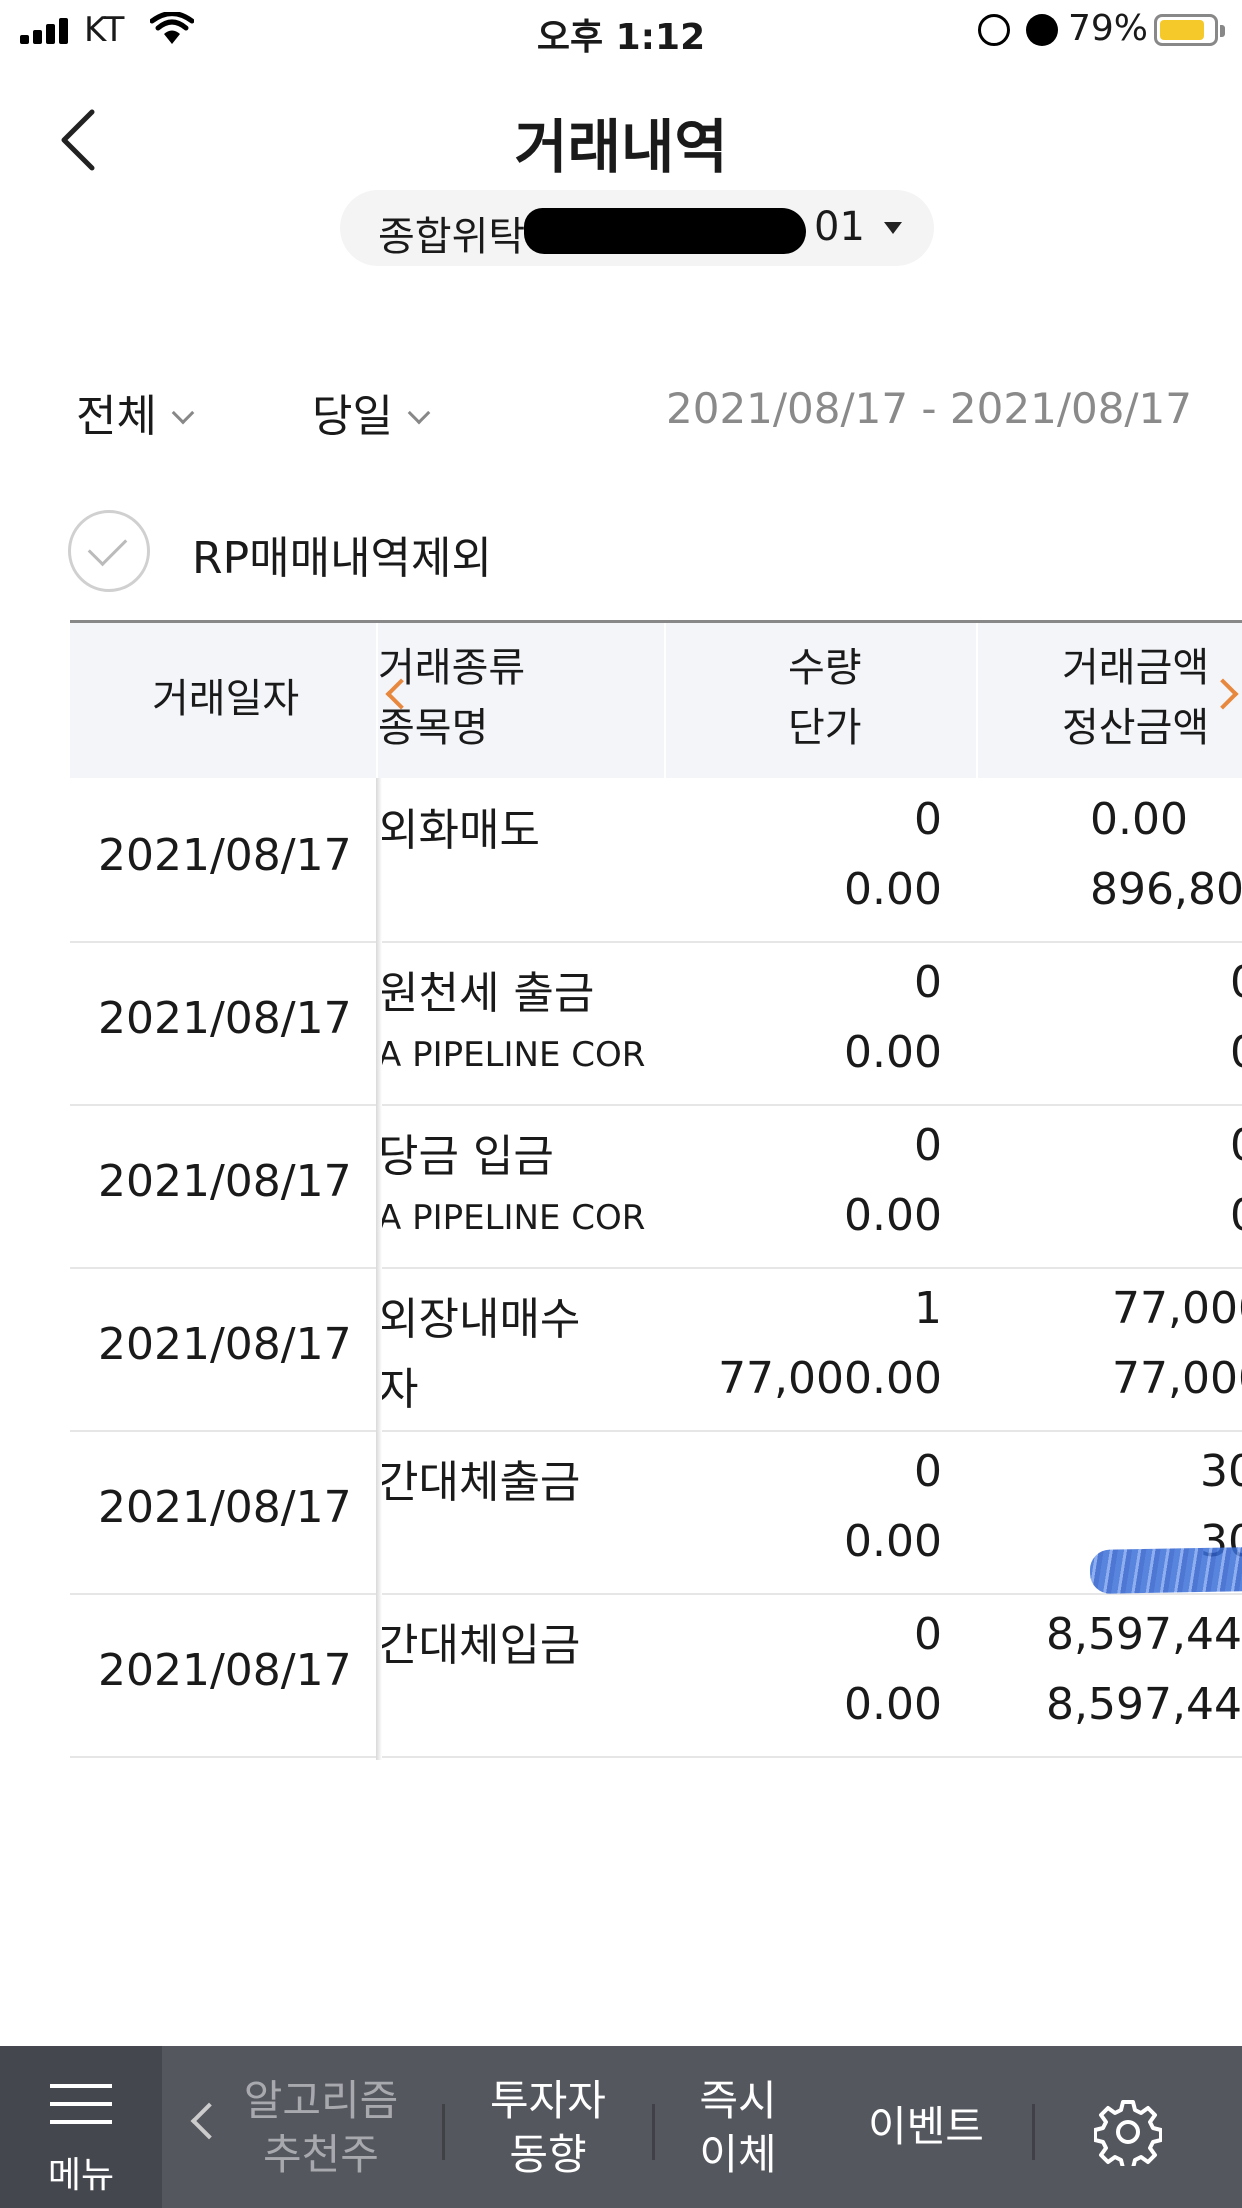 This screenshot has width=1242, height=2208. Describe the element at coordinates (479, 1645) in the screenshot. I see `row-type: 간대체입금` at that location.